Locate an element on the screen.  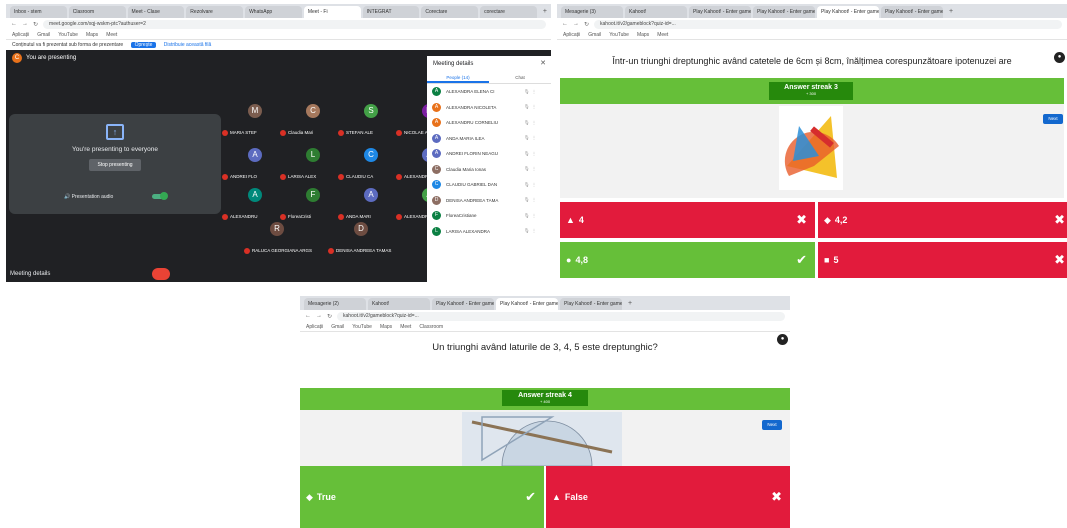
answer-button: ■ 5 ✖ is located at coordinates (942, 260).